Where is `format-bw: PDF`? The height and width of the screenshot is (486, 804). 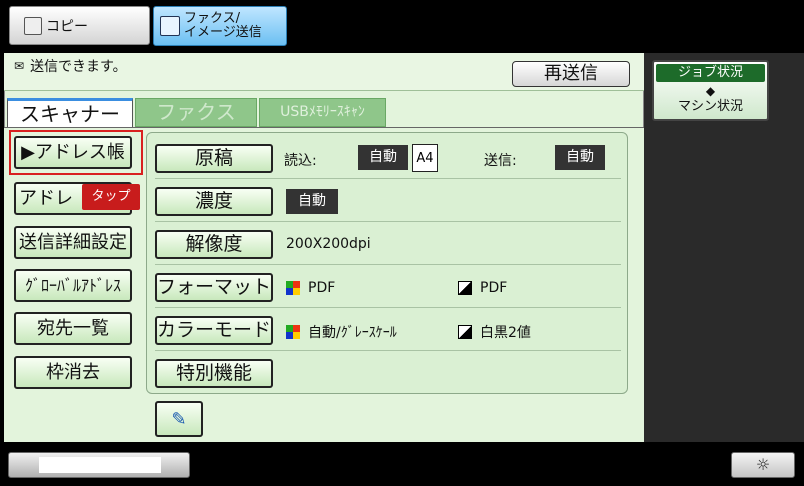
format-bw: PDF is located at coordinates (482, 288).